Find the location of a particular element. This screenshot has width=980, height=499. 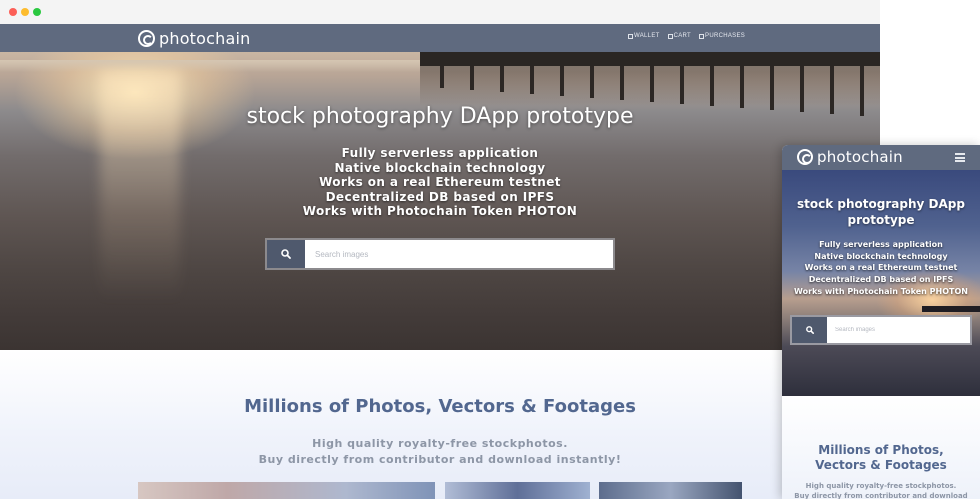

mobile-brand-logo: photochain is located at coordinates (850, 157).